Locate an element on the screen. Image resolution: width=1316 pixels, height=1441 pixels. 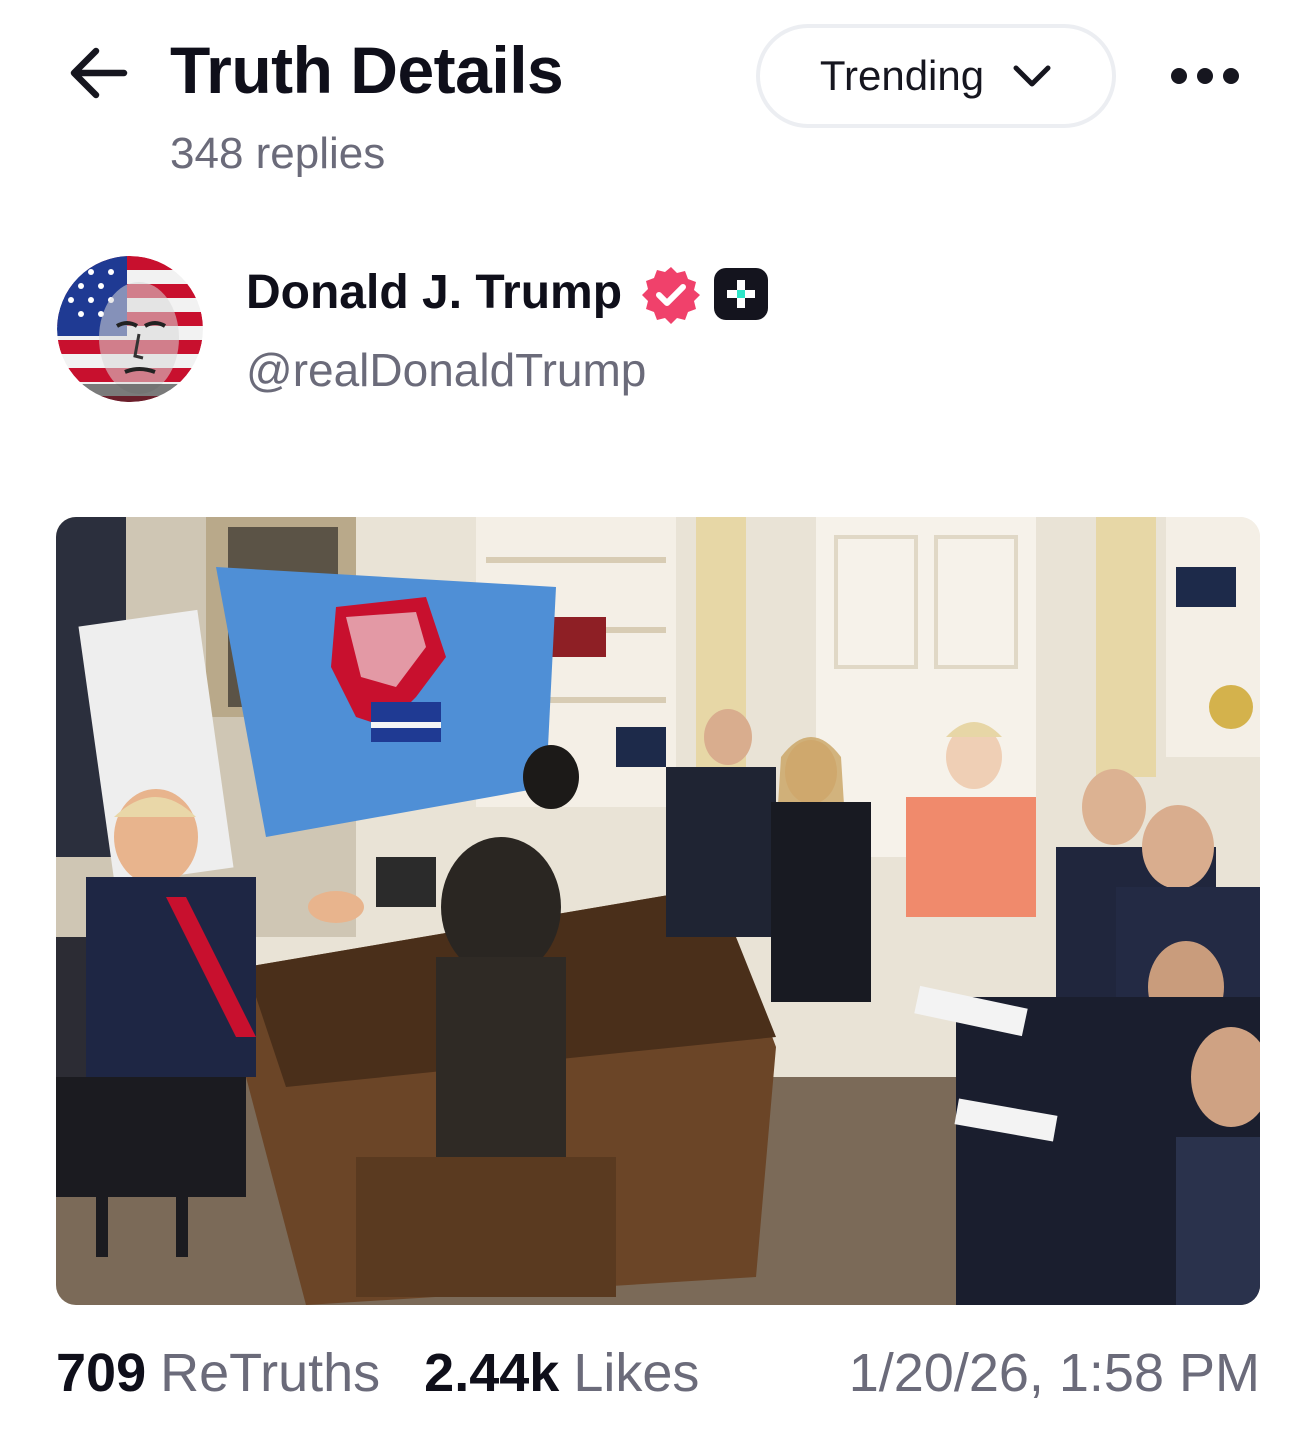
sort-label: Trending is located at coordinates (902, 75).